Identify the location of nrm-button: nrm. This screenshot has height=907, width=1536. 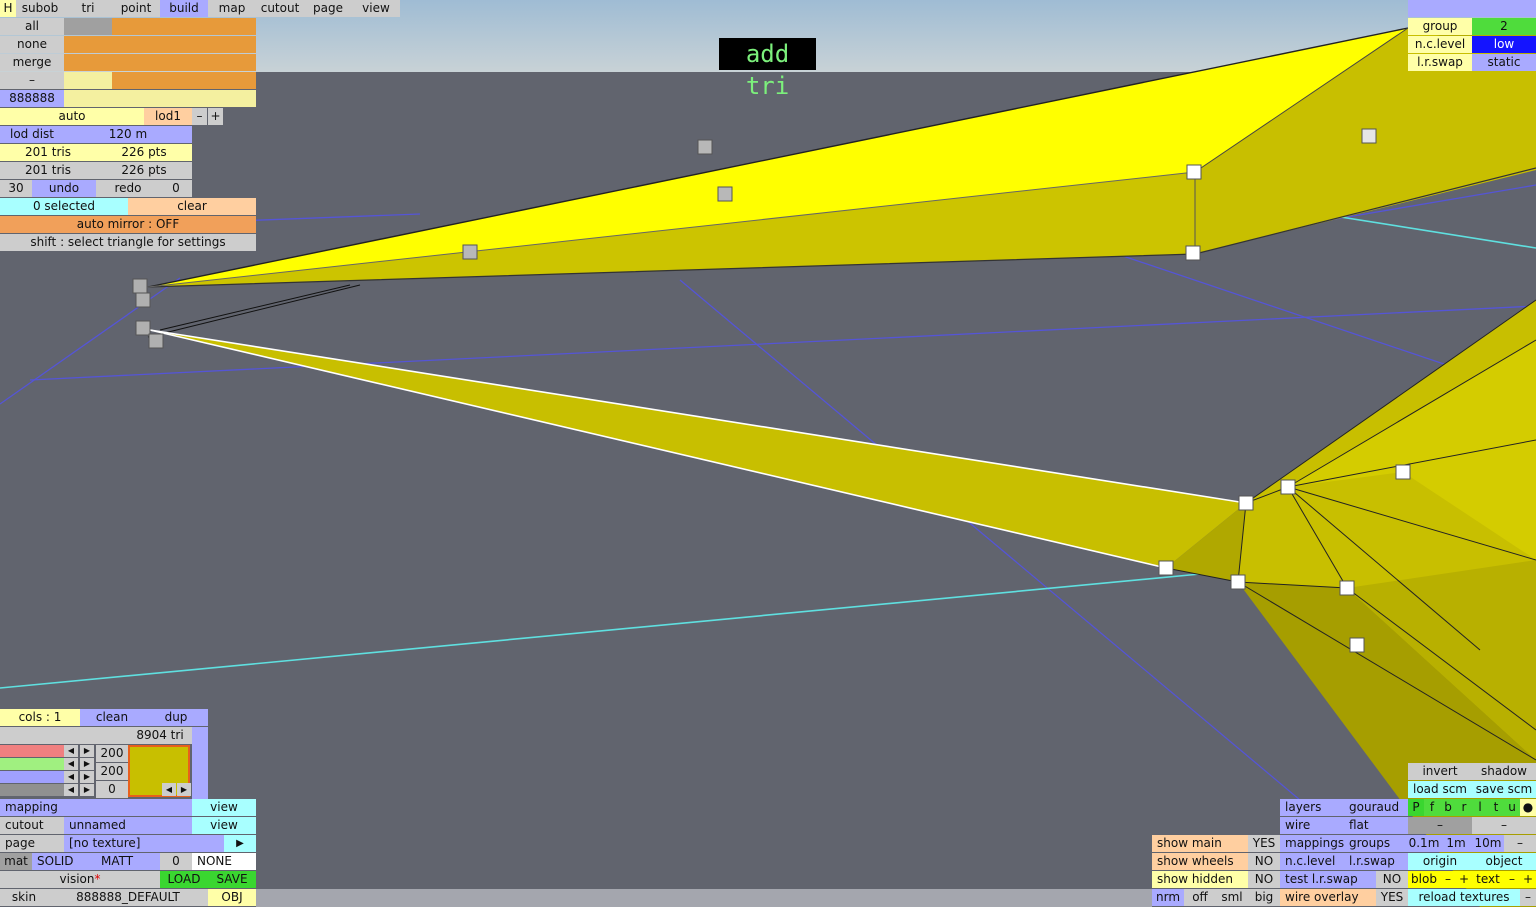
(1168, 897).